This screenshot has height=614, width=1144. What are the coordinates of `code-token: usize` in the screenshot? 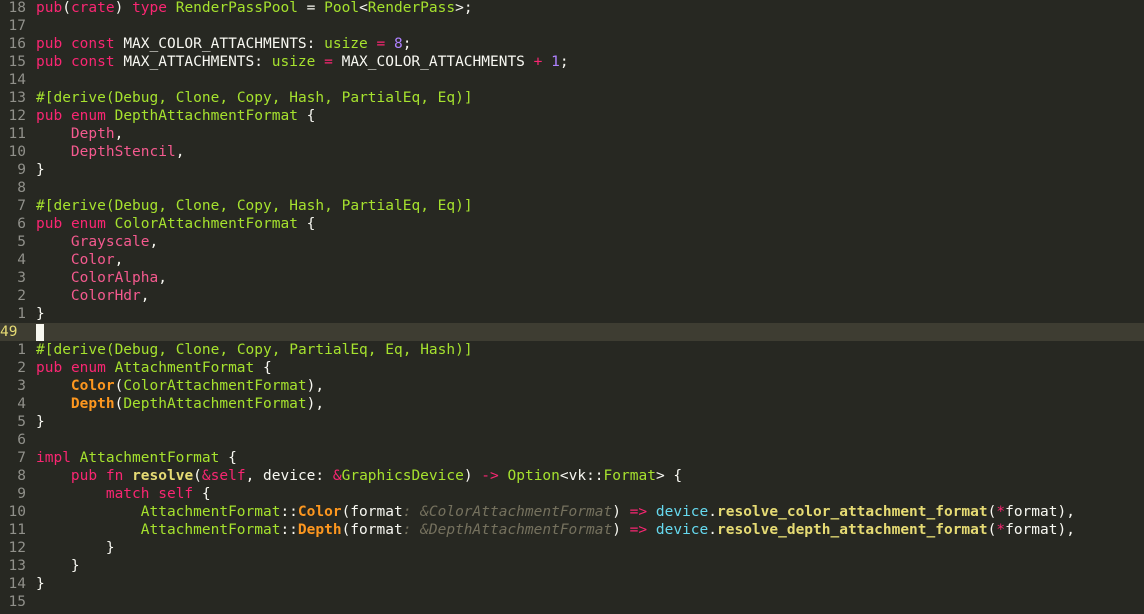 It's located at (293, 62).